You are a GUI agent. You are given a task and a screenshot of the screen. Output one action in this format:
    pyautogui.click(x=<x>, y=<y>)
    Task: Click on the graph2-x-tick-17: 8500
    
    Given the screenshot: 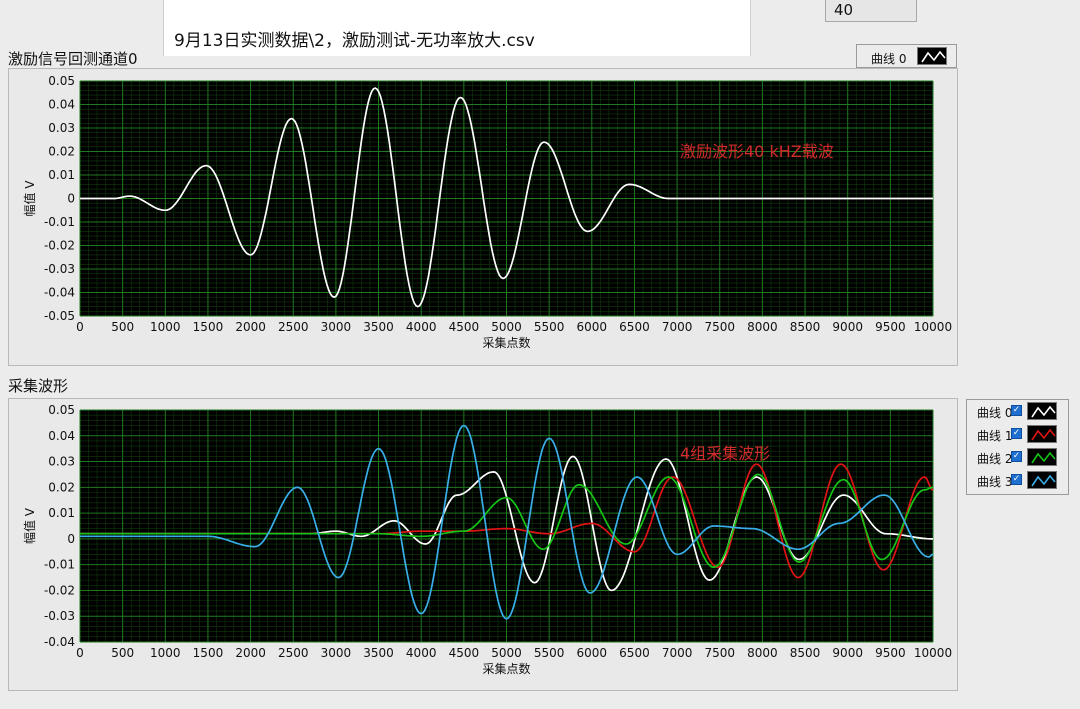 What is the action you would take?
    pyautogui.click(x=805, y=653)
    